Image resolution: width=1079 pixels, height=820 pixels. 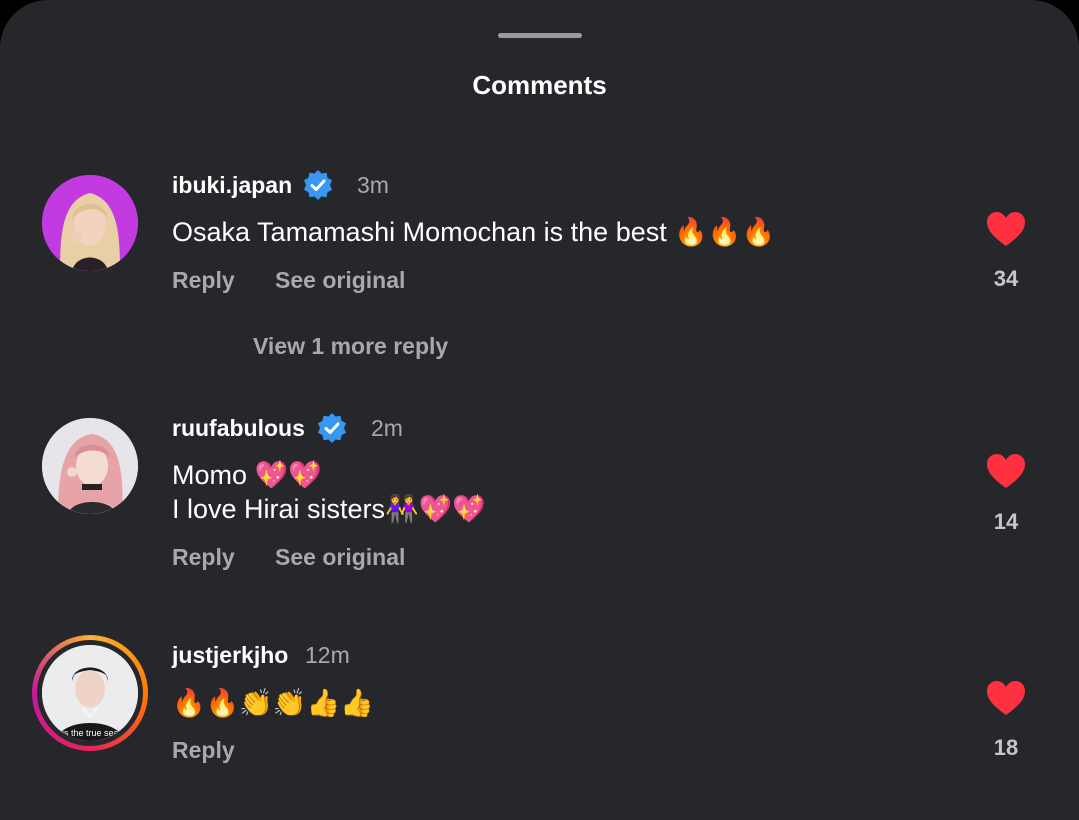 I want to click on comment-time: 3m, so click(x=373, y=185).